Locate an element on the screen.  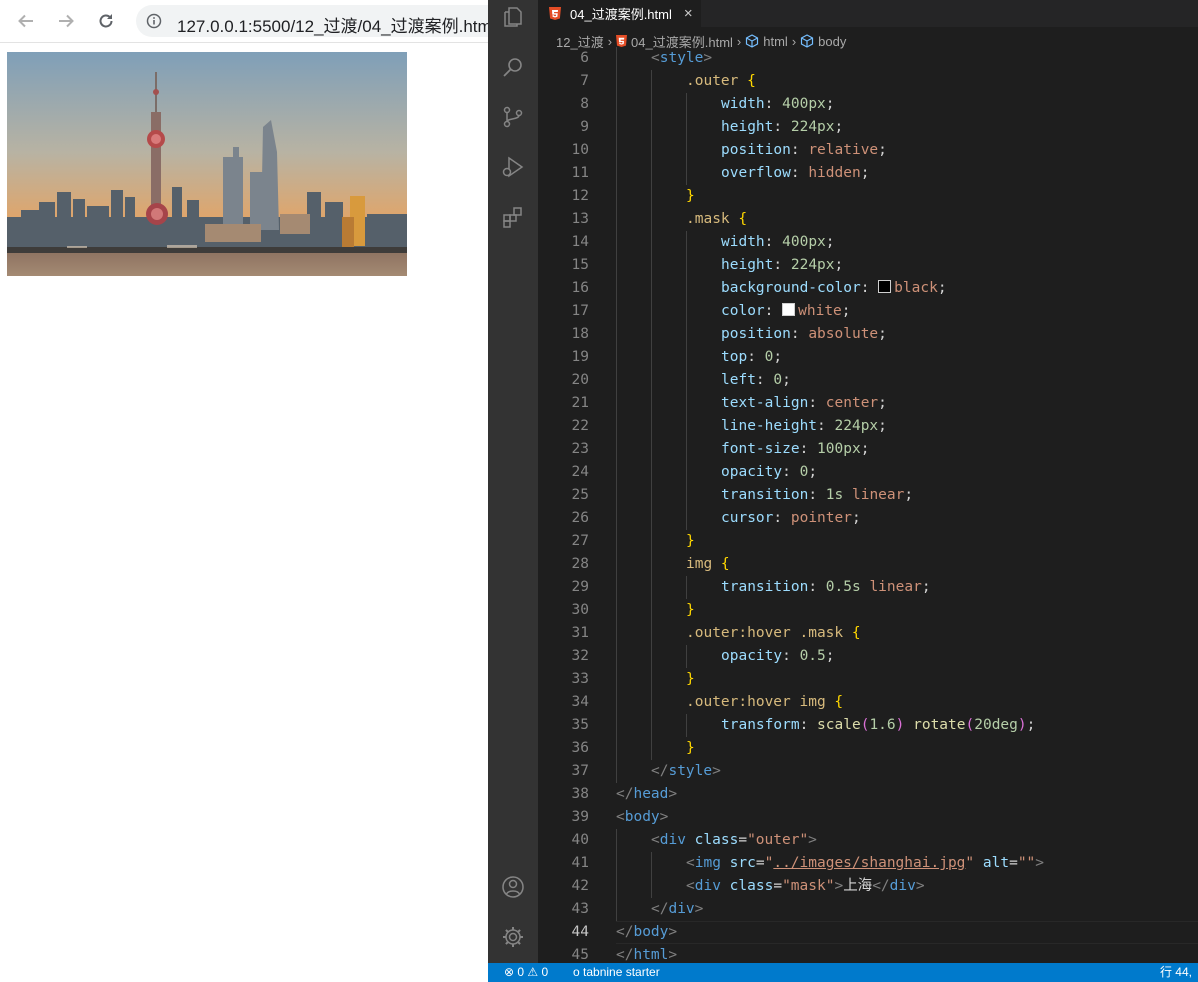
code-line: 23 font-size: 100px; is located at coordinates (868, 449).